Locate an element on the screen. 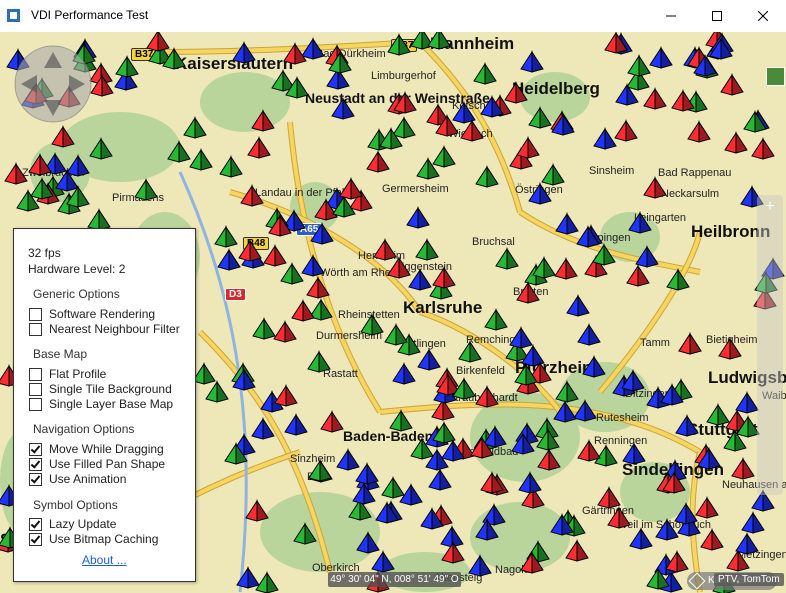  option-filled-pan-shape: Use Filled Pan Shape is located at coordinates (97, 464).